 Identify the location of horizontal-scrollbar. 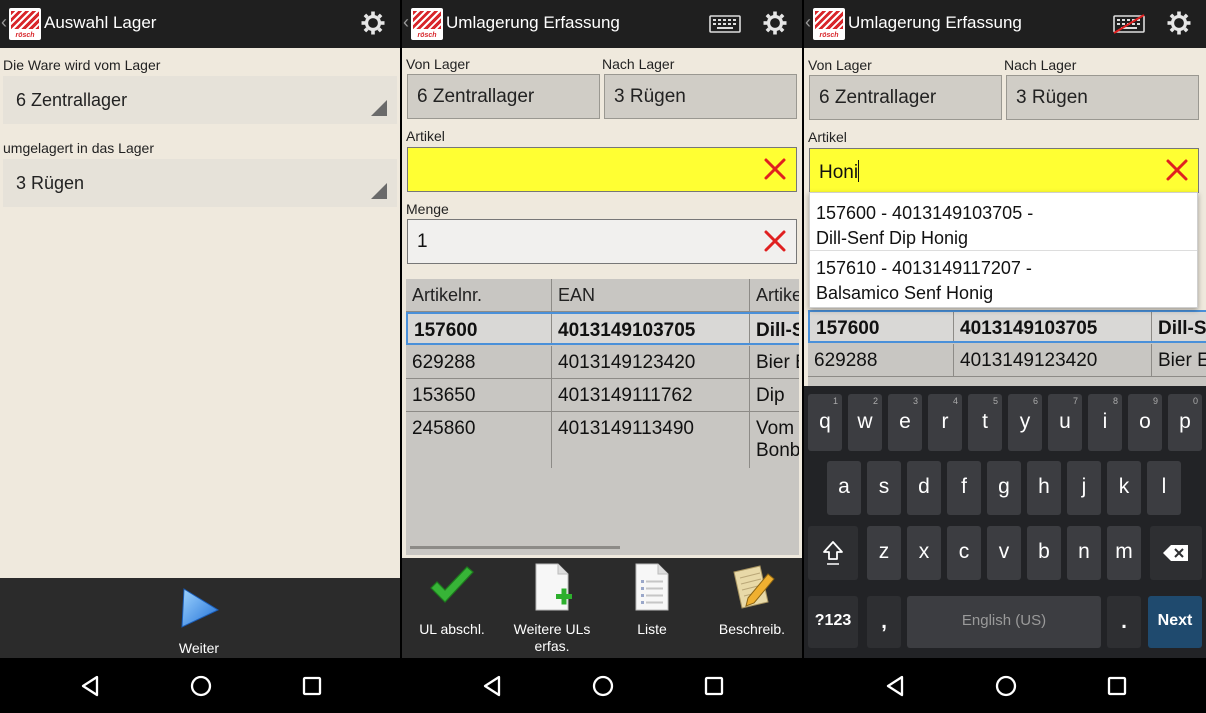
(515, 547).